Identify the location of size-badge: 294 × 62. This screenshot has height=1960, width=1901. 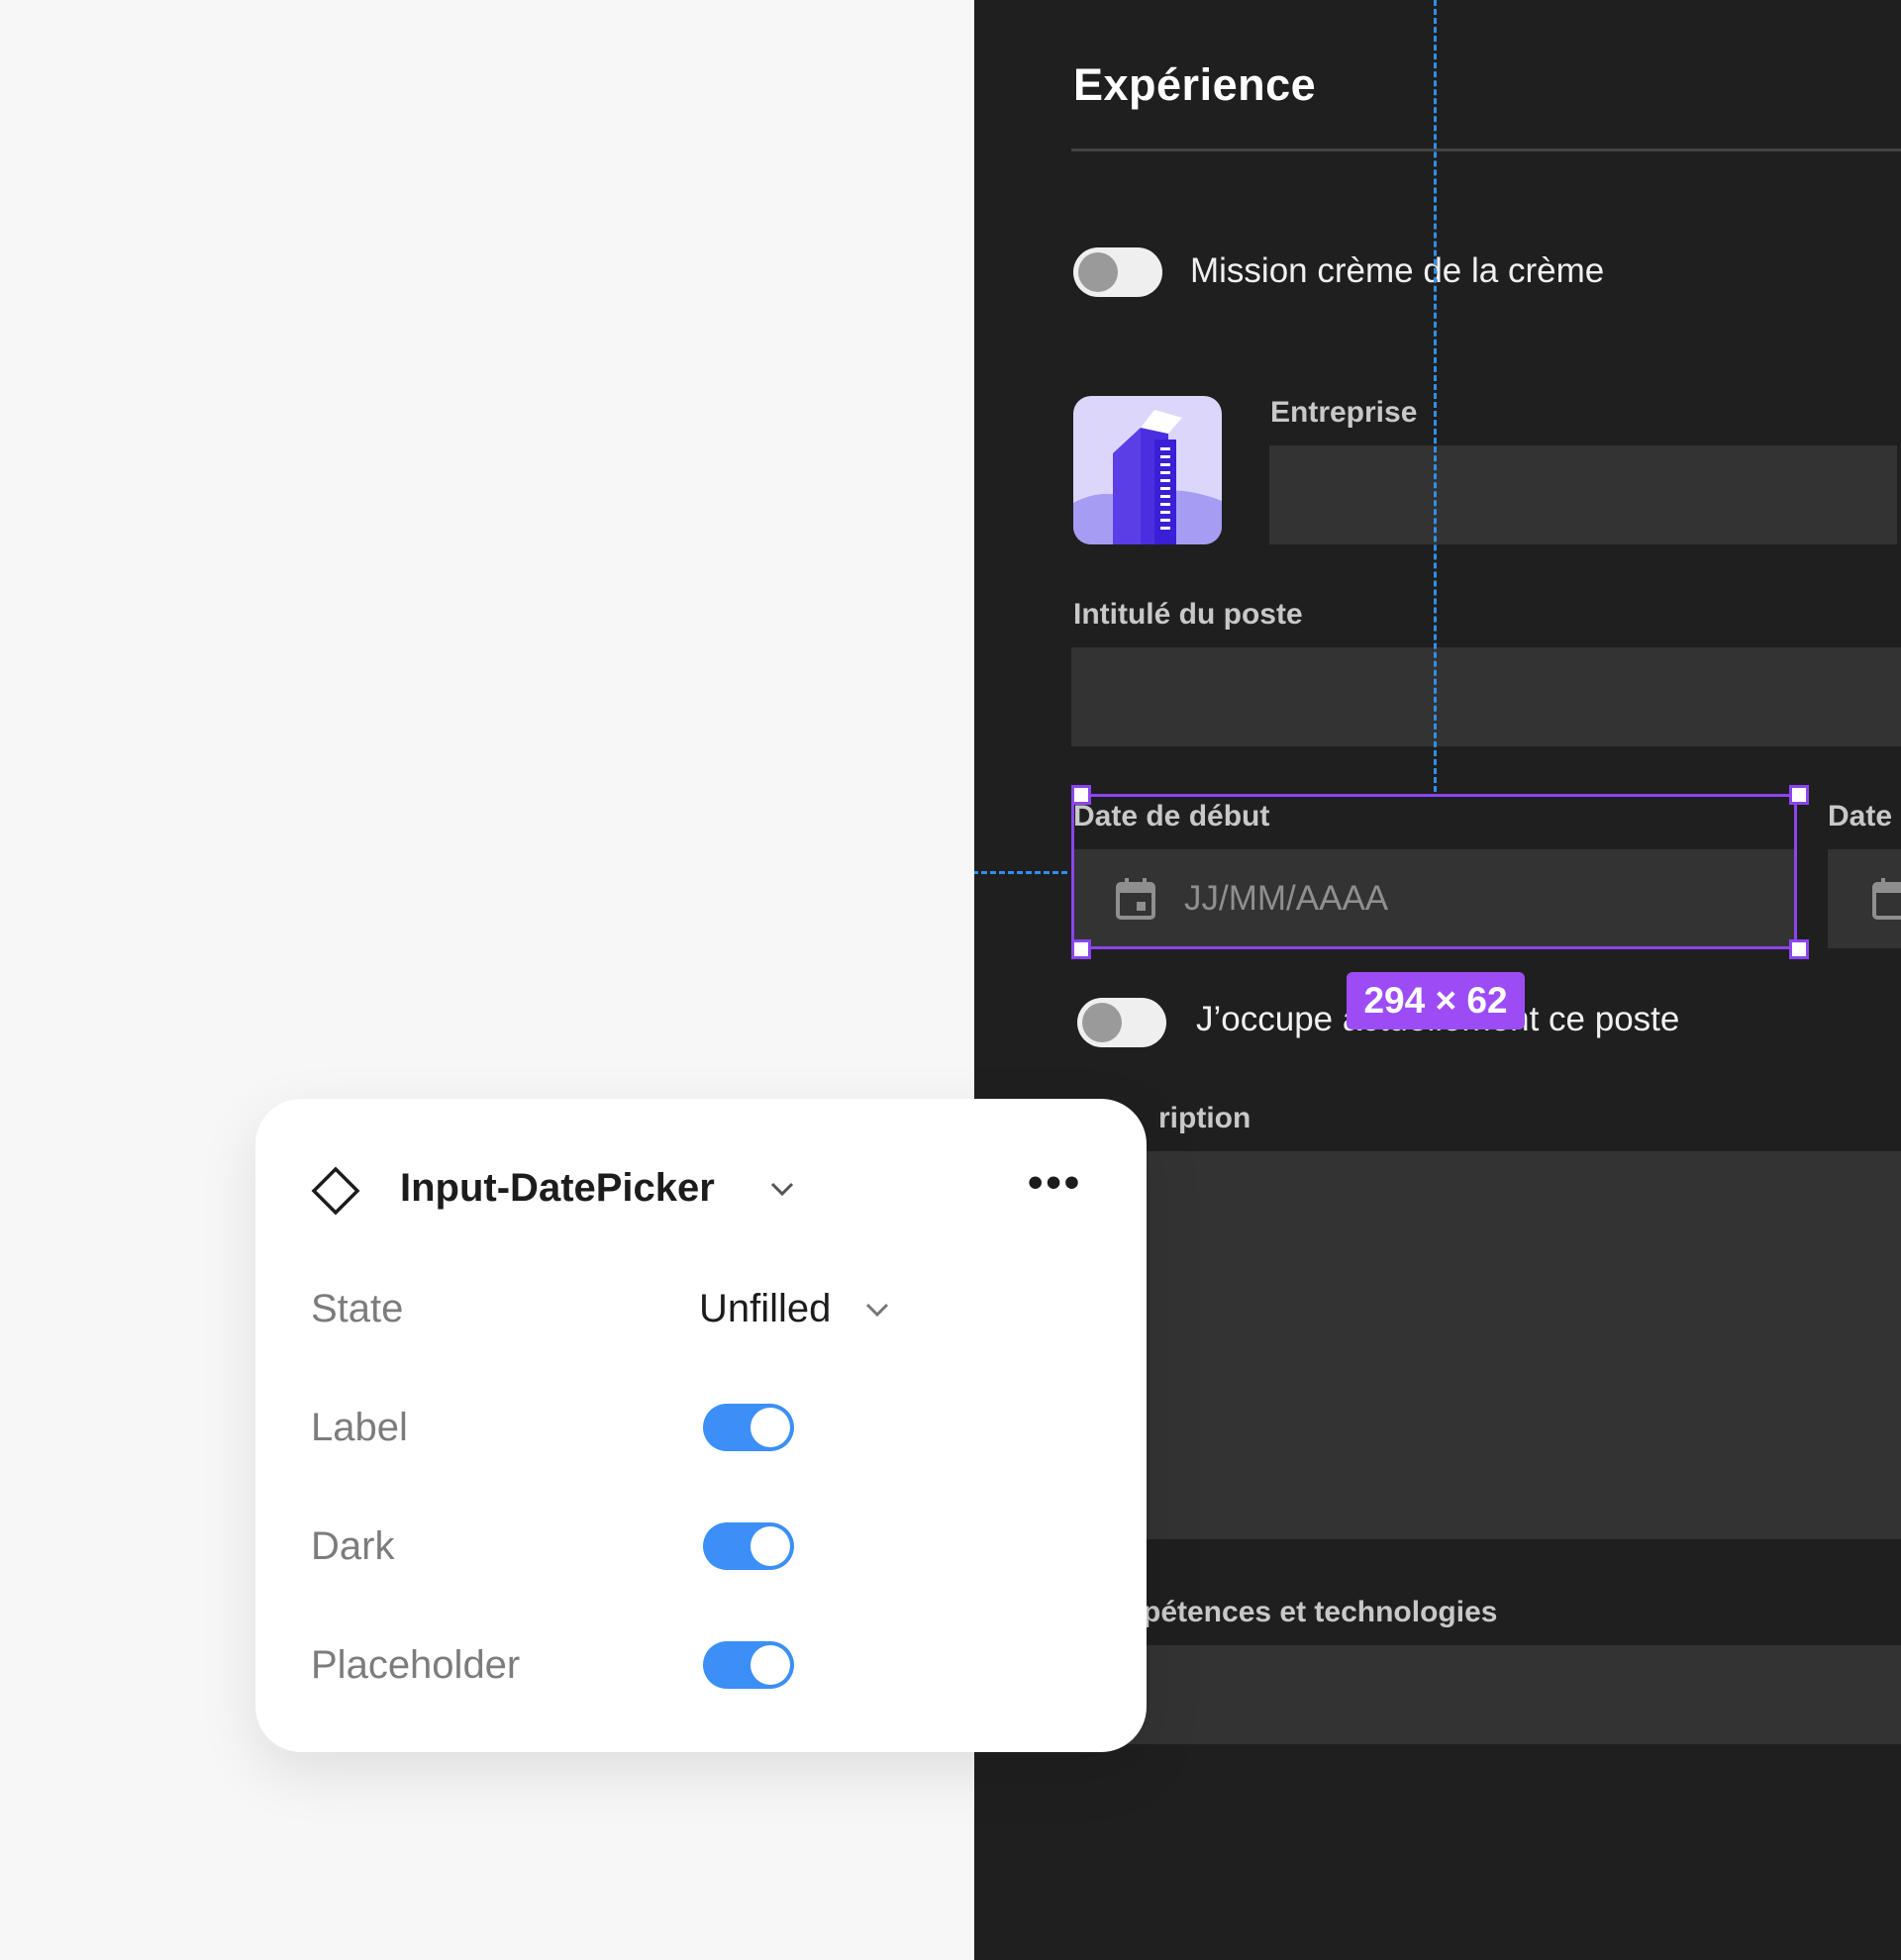
(1436, 1000).